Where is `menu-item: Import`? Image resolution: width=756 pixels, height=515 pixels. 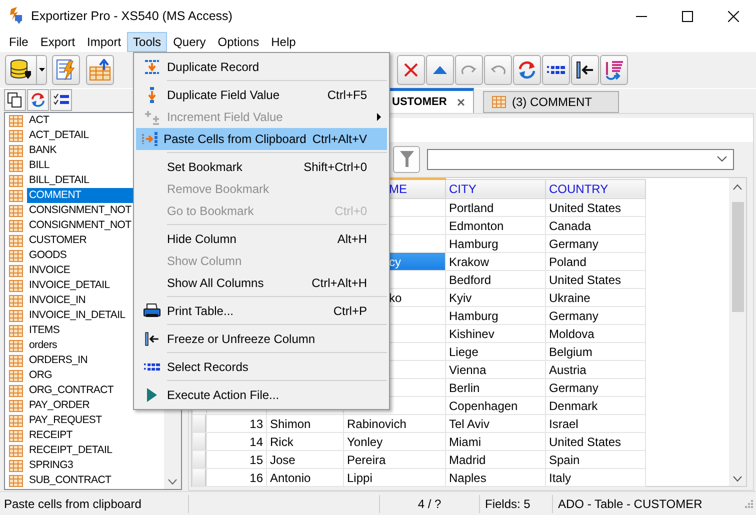
menu-item: Import is located at coordinates (104, 42).